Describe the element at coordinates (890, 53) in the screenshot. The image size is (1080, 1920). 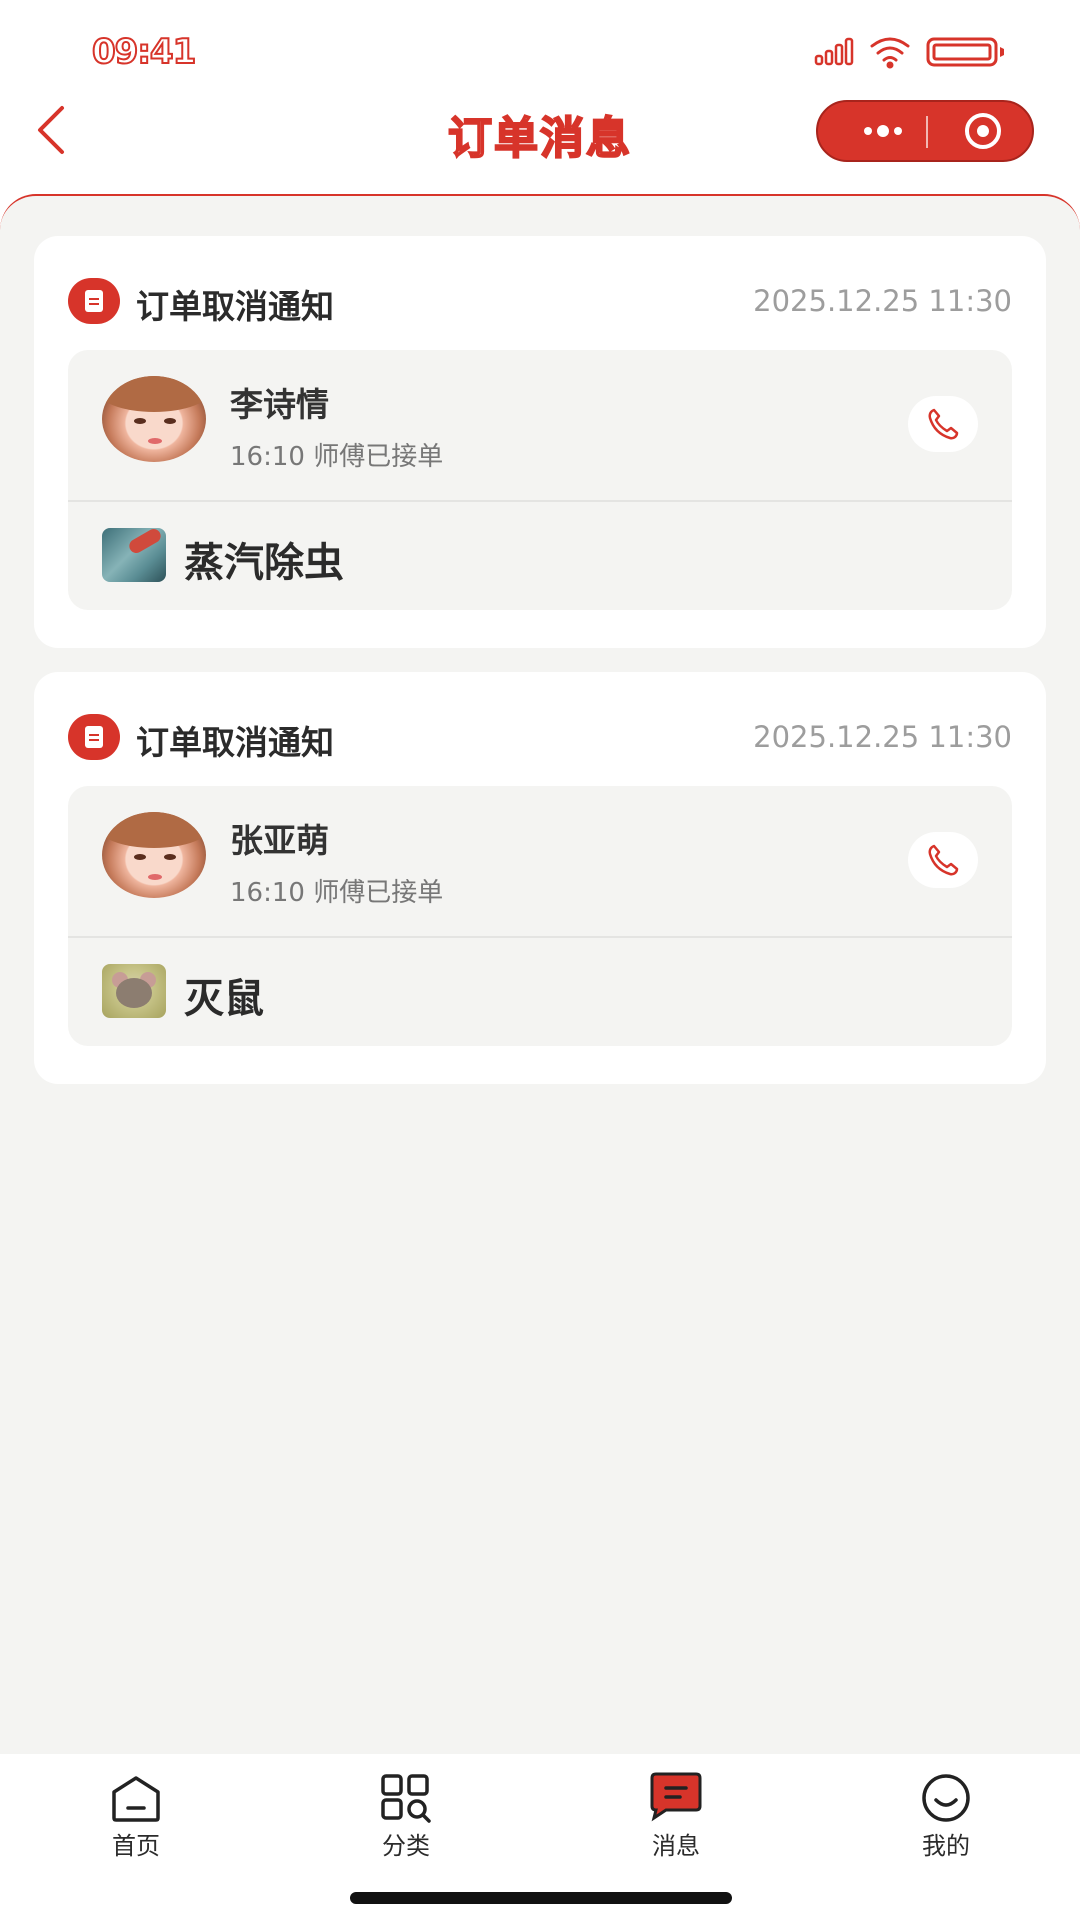
I see `wifi-icon` at that location.